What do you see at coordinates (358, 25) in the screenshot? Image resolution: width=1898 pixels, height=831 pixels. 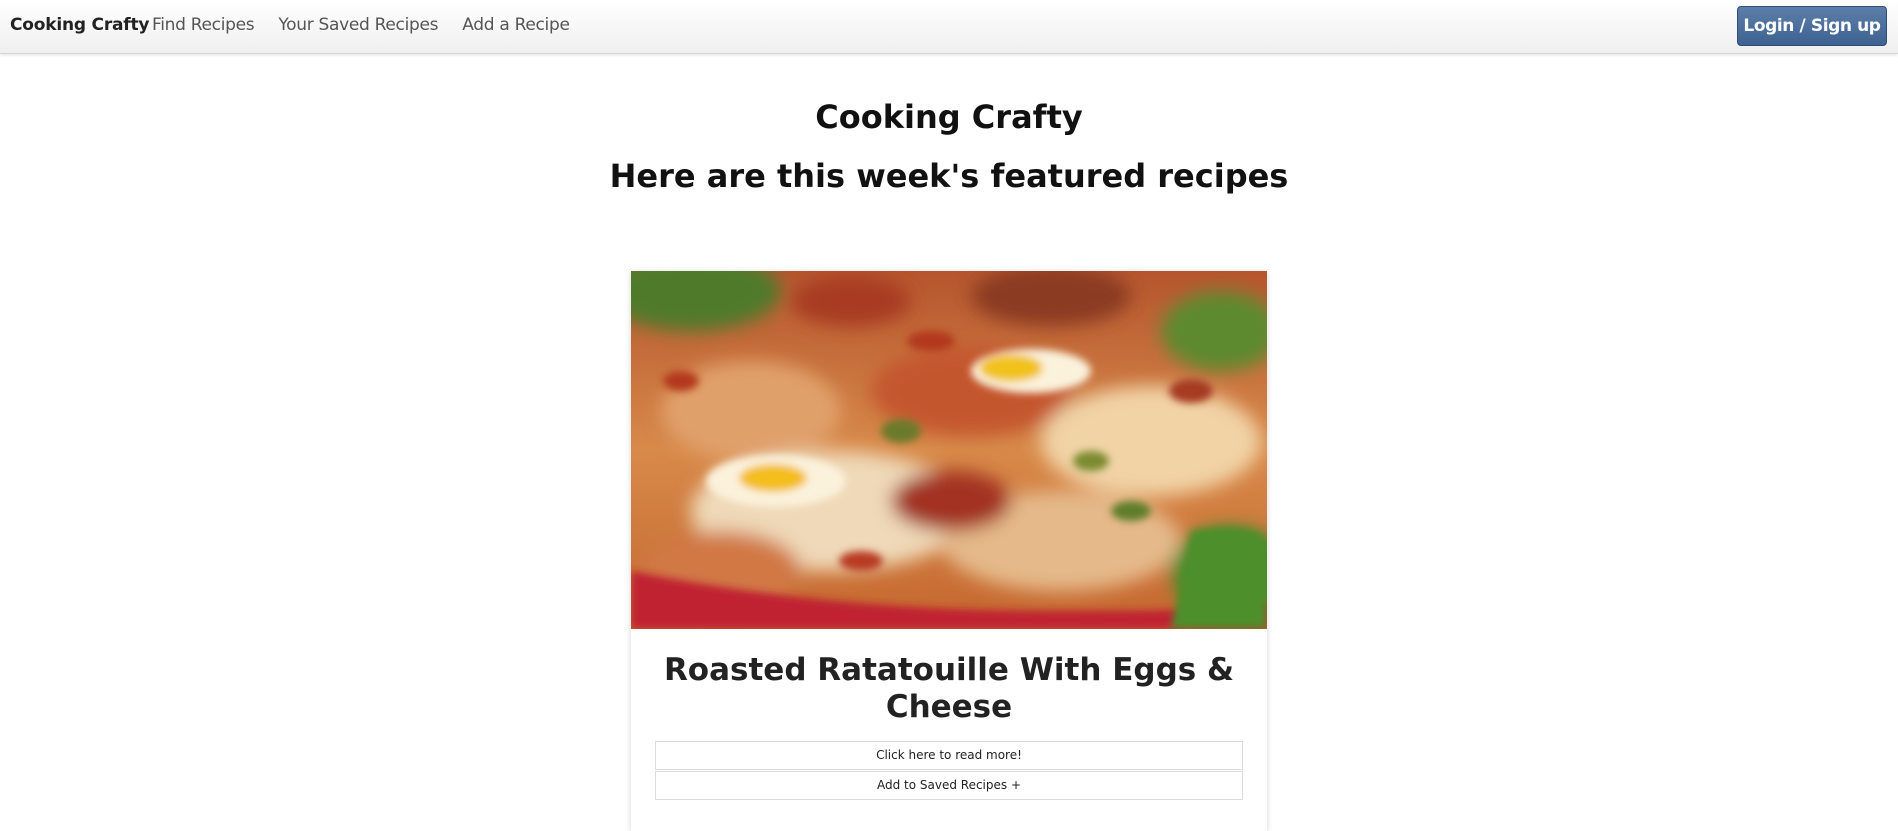 I see `nav-saved-recipes: Your Saved Recipes` at bounding box center [358, 25].